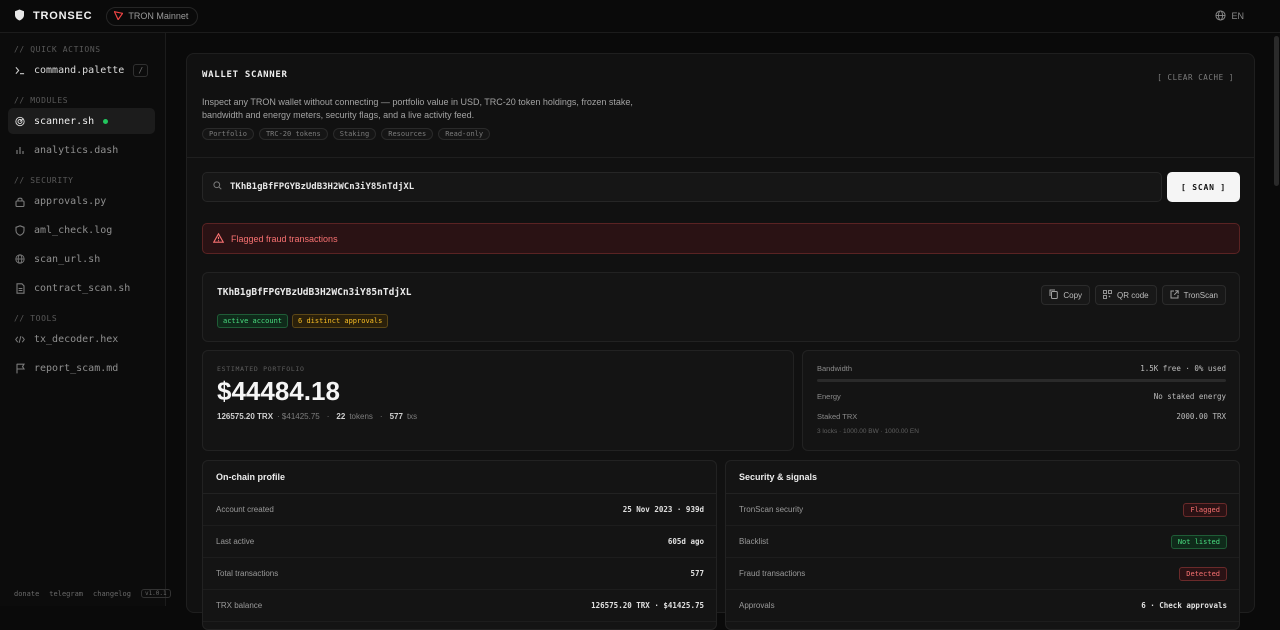  What do you see at coordinates (57, 49) in the screenshot?
I see `section-label-quick-actions: // QUICK ACTIONS` at bounding box center [57, 49].